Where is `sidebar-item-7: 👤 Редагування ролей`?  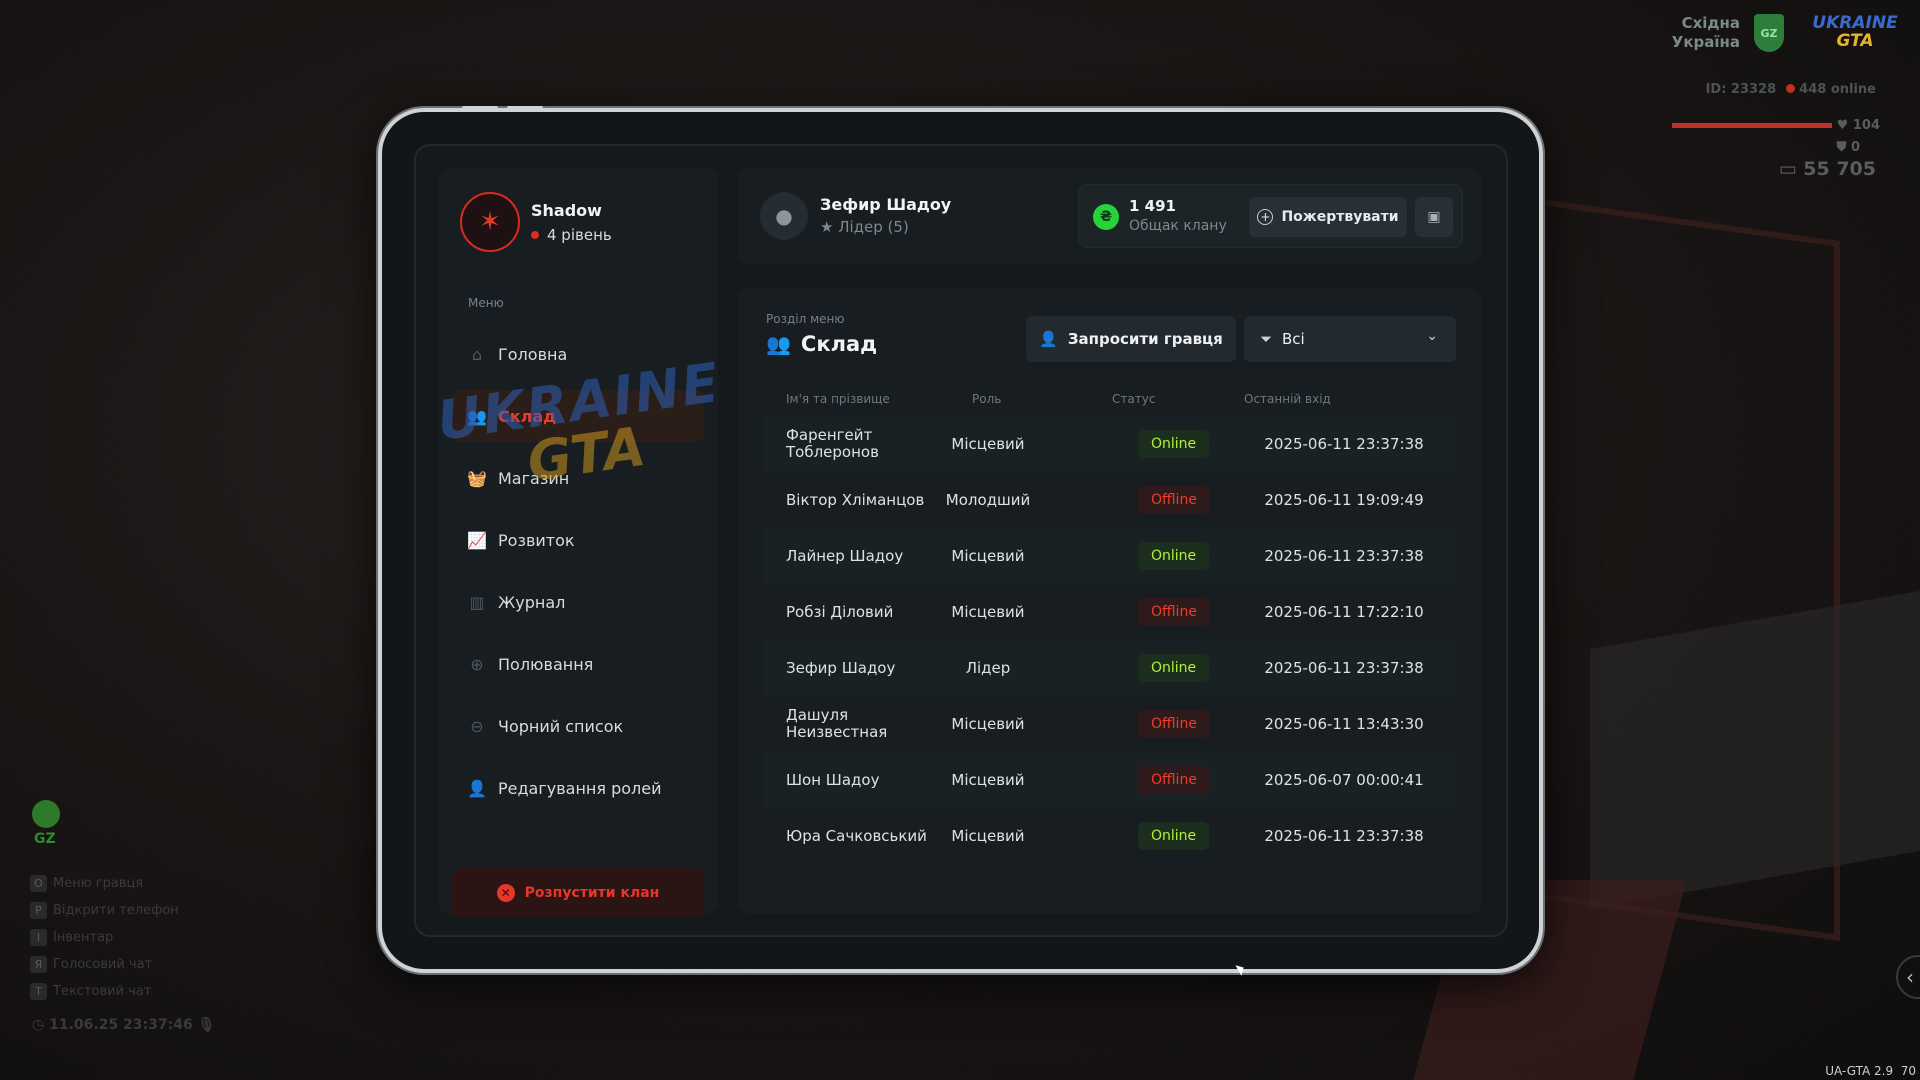 sidebar-item-7: 👤 Редагування ролей is located at coordinates (578, 788).